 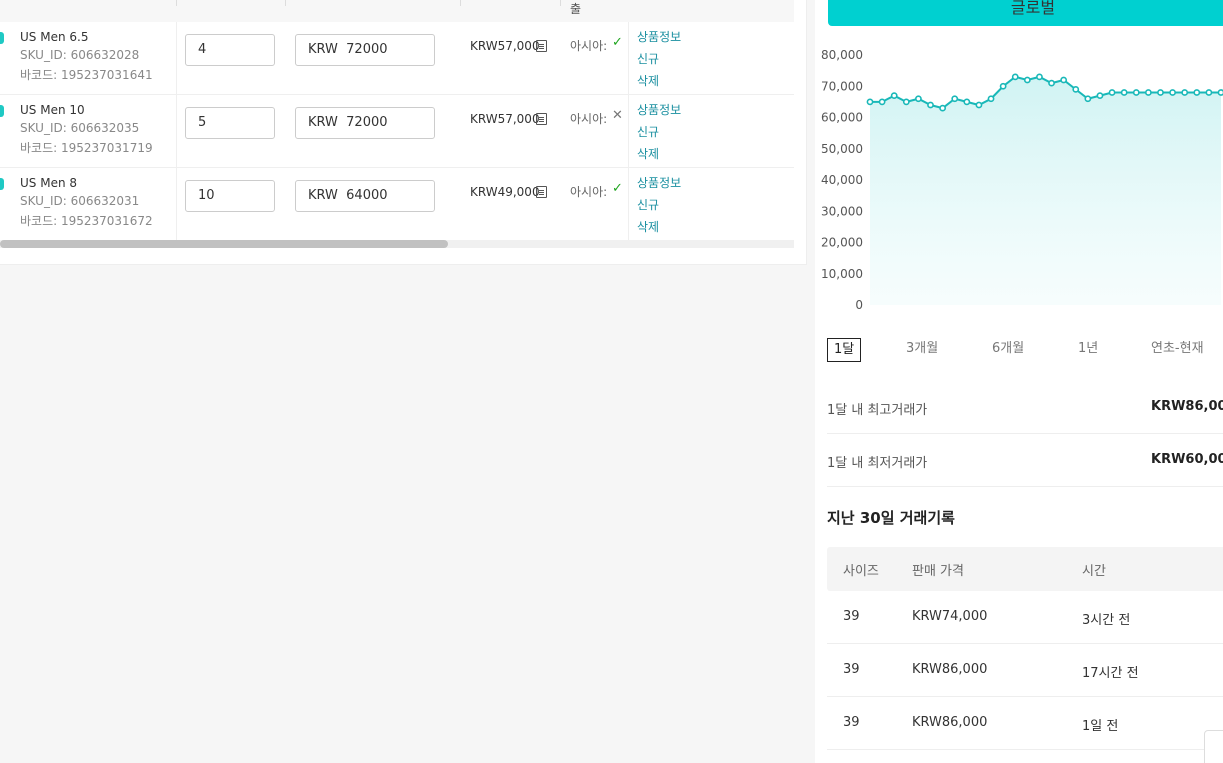 What do you see at coordinates (230, 196) in the screenshot?
I see `quantity-input: 10` at bounding box center [230, 196].